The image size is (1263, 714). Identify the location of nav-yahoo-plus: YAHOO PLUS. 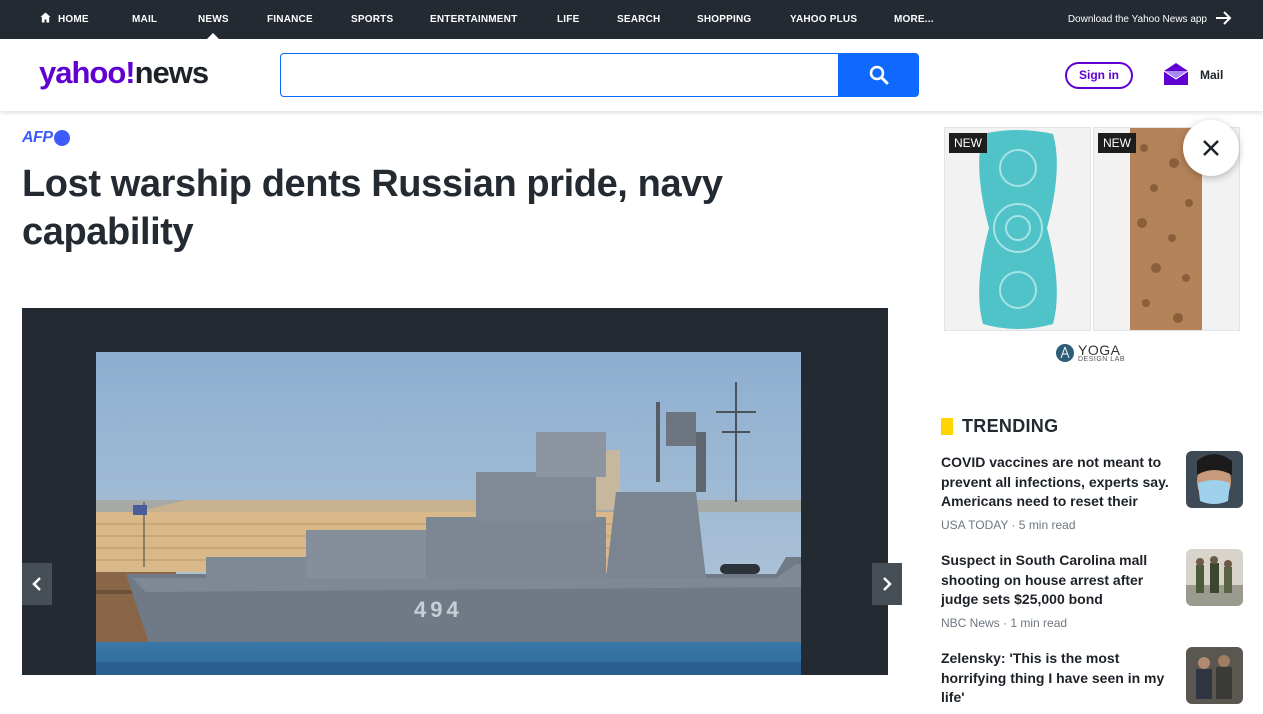
(823, 19).